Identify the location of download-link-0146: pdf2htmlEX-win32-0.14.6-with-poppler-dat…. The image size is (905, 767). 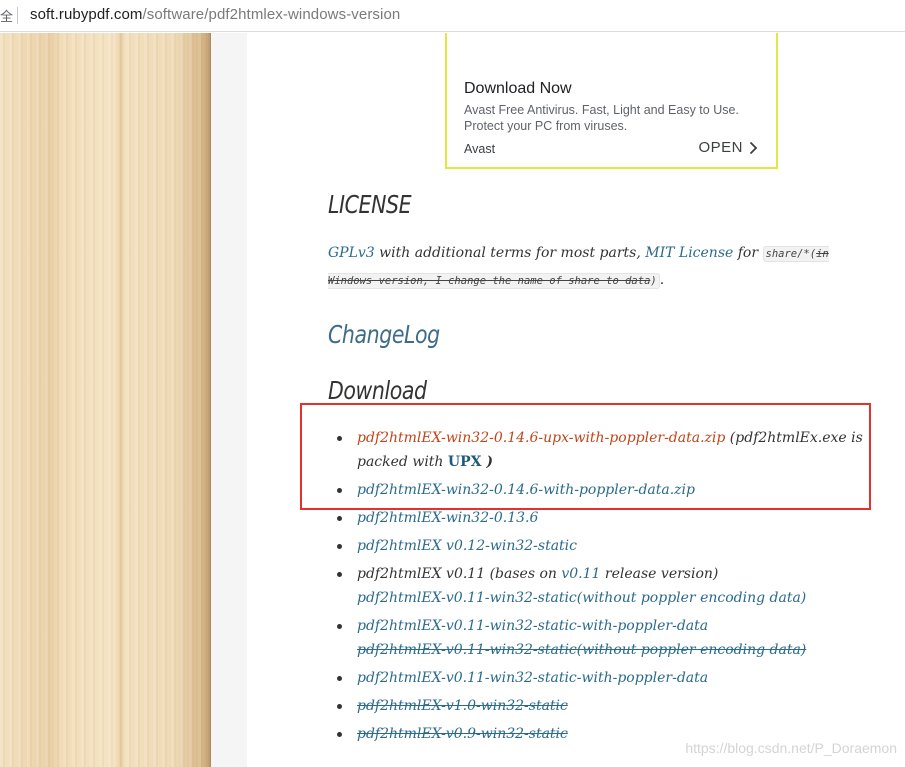
(526, 490).